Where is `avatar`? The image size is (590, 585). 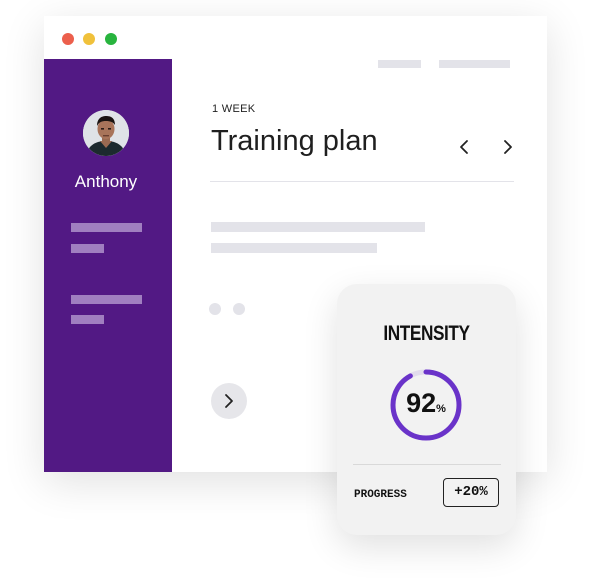 avatar is located at coordinates (106, 133).